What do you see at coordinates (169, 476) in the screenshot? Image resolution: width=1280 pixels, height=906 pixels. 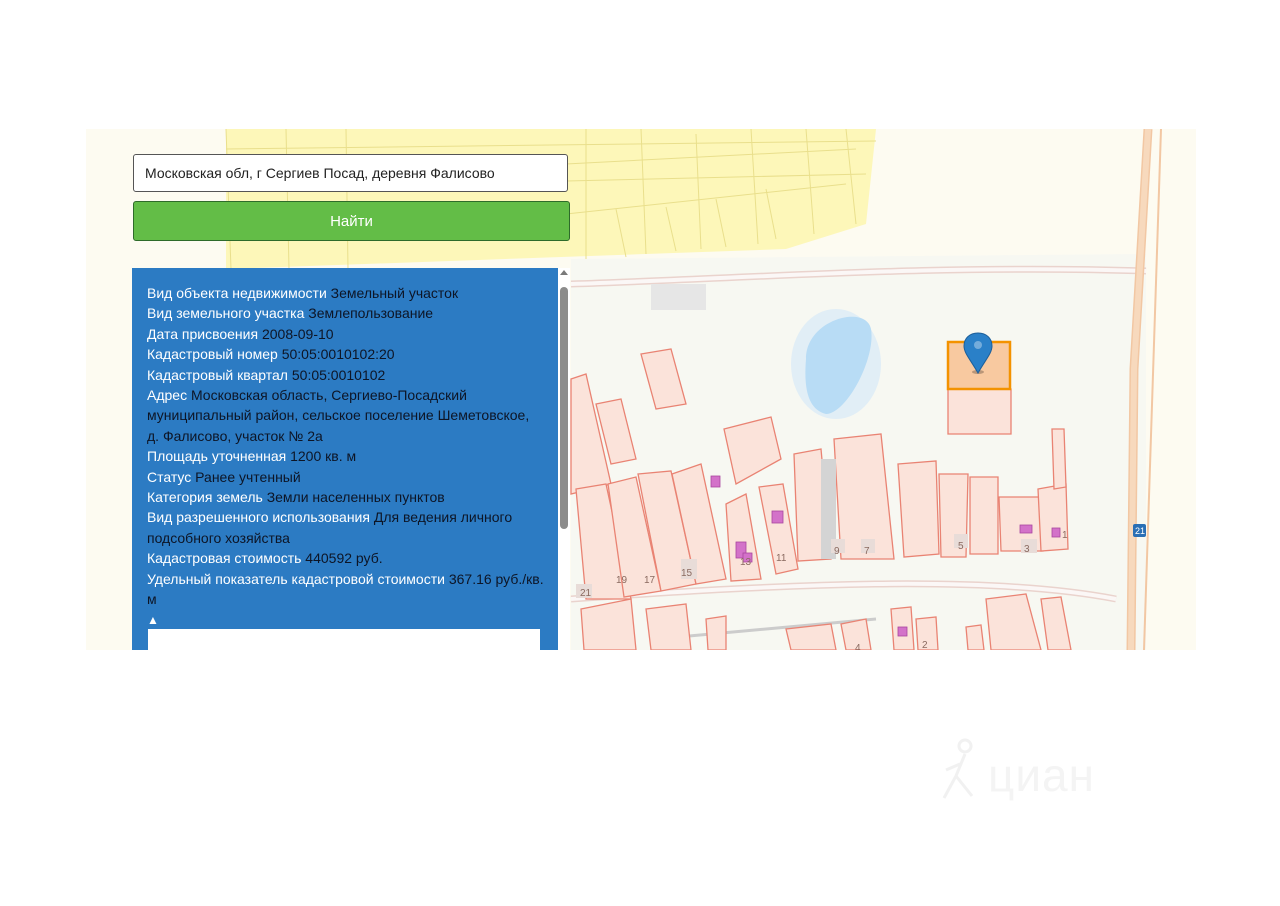 I see `info-label: Статус` at bounding box center [169, 476].